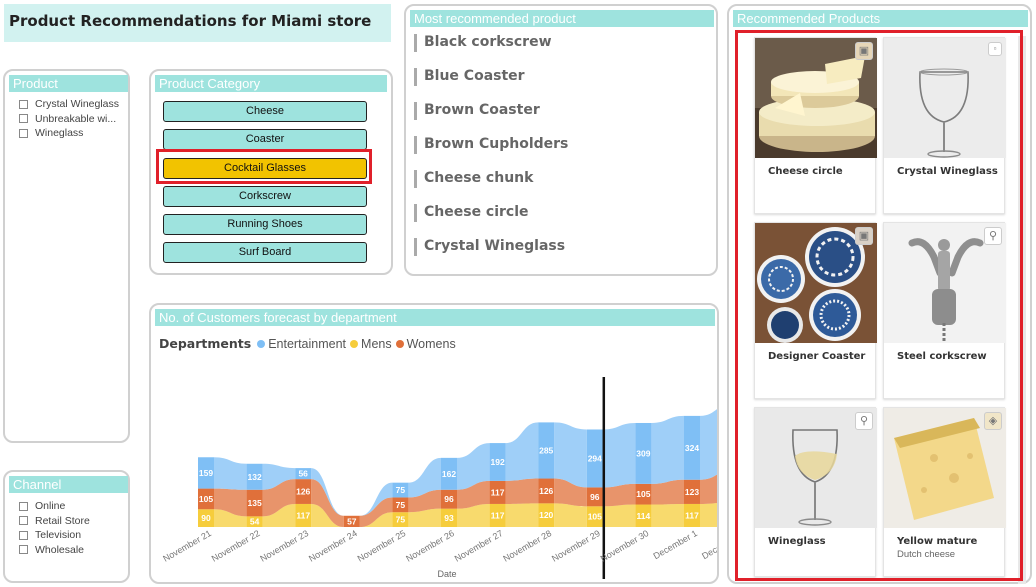  Describe the element at coordinates (68, 484) in the screenshot. I see `channel-slicer-header: Channel` at that location.